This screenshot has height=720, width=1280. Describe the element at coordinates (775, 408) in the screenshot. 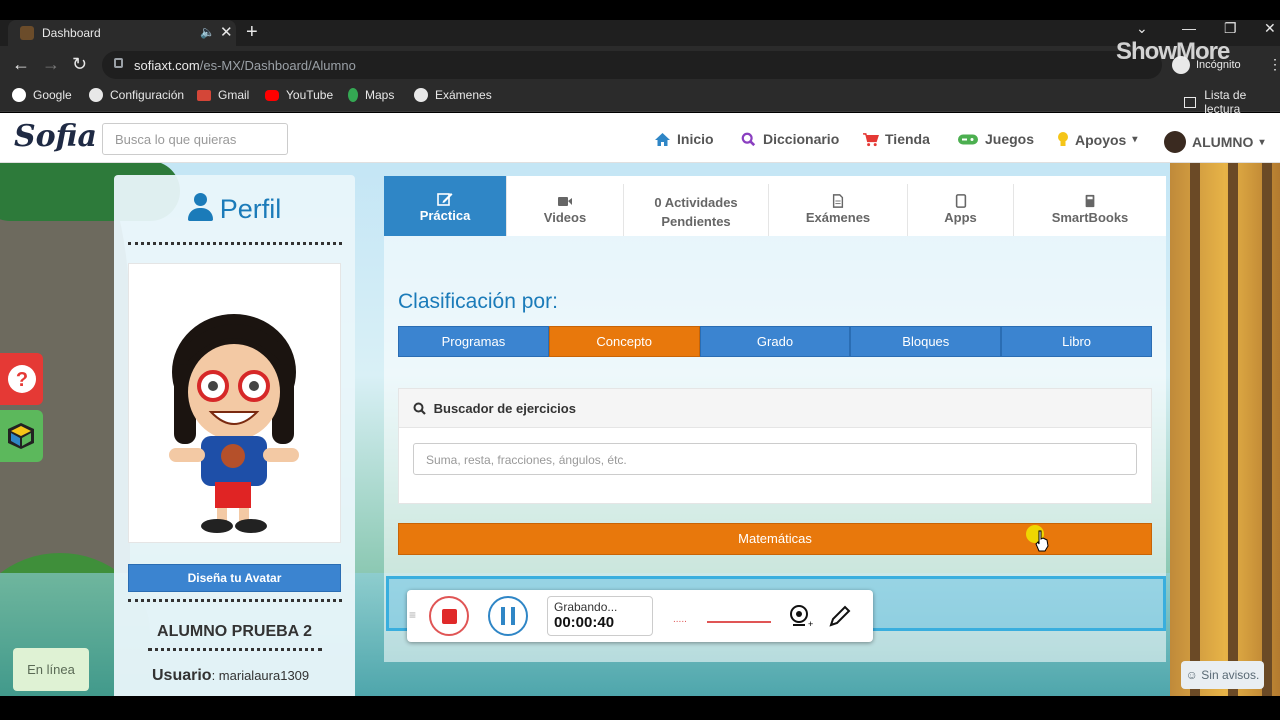

I see `exercise-finder-header: Buscador de ejercicios` at that location.